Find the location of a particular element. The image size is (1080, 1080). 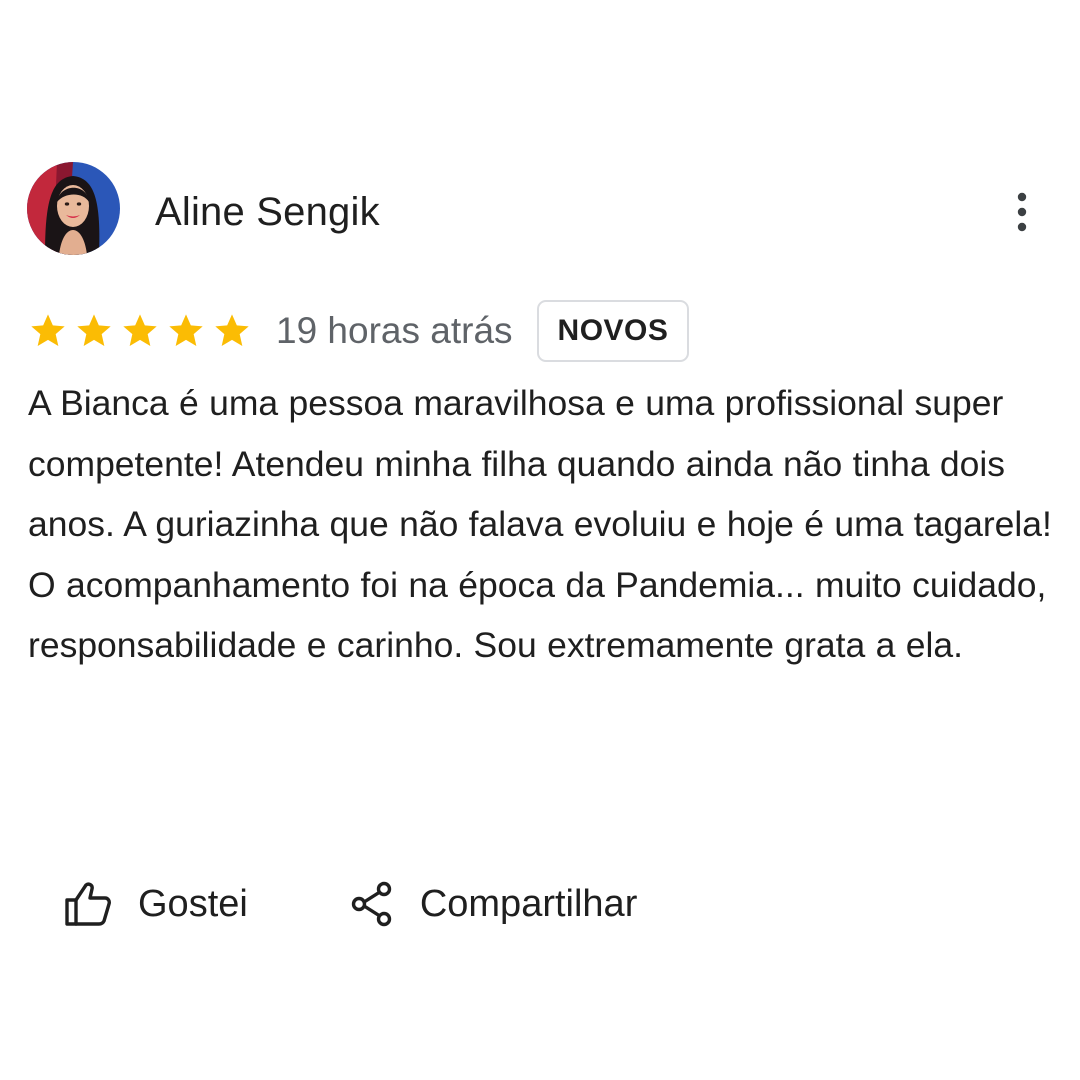

avatar-photo is located at coordinates (73, 208).